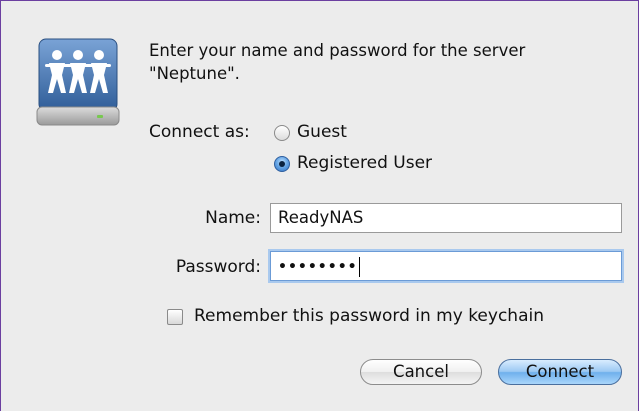  I want to click on guest-radio-label: Guest, so click(322, 132).